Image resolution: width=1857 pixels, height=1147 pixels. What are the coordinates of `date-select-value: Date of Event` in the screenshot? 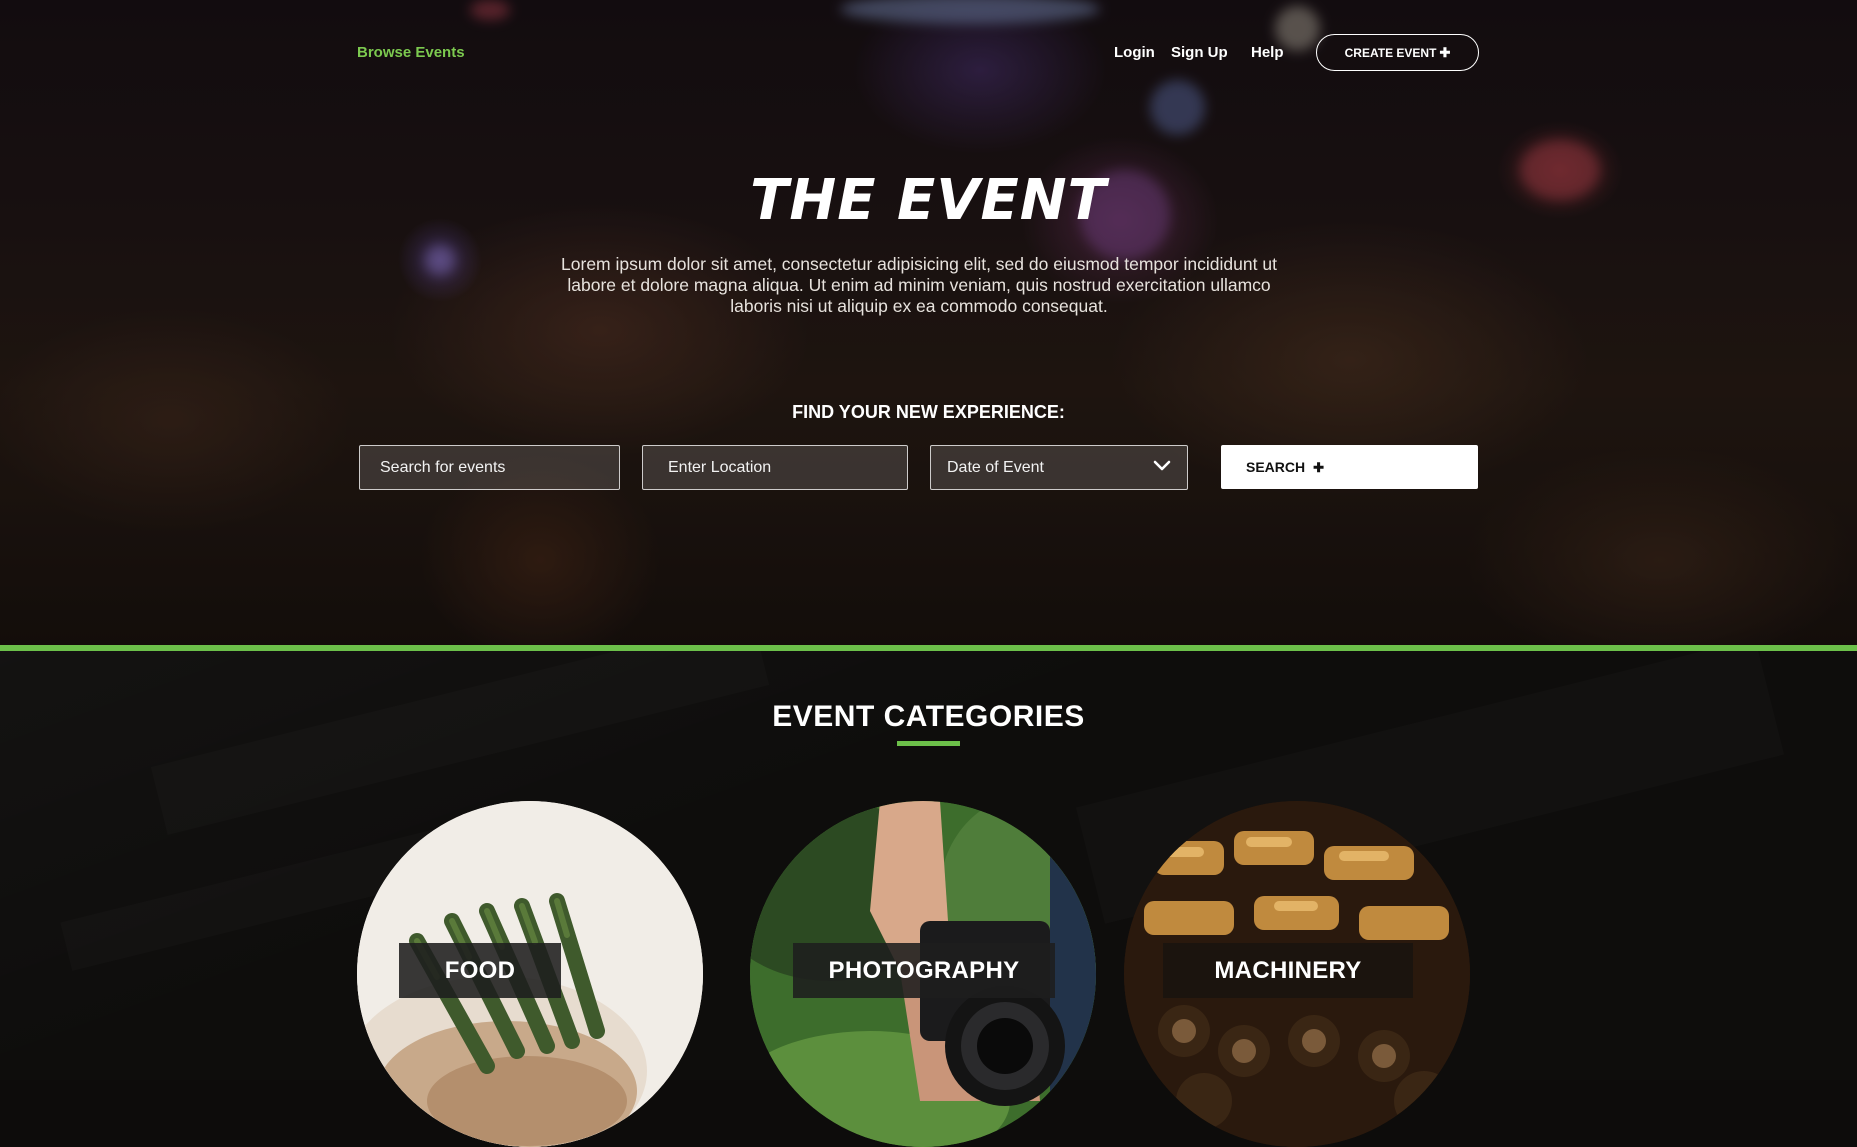 It's located at (995, 467).